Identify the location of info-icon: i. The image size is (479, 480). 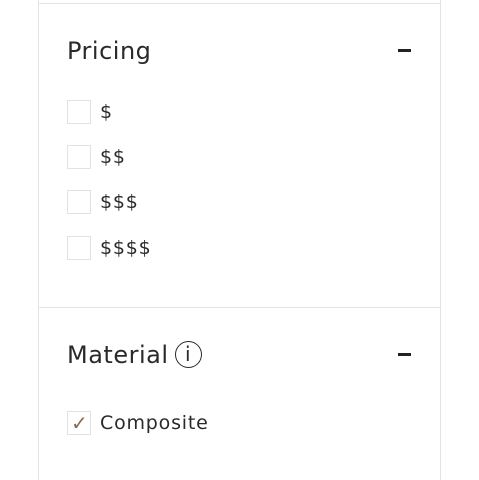
(188, 354).